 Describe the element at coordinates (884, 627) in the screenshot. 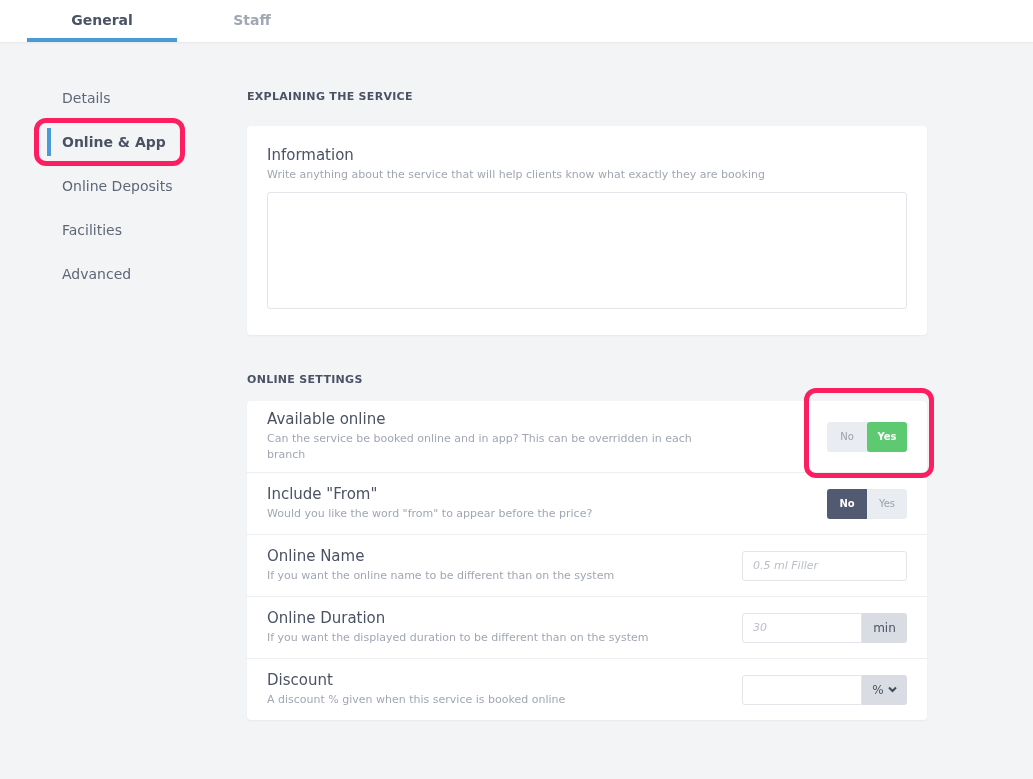

I see `unit-label: min` at that location.